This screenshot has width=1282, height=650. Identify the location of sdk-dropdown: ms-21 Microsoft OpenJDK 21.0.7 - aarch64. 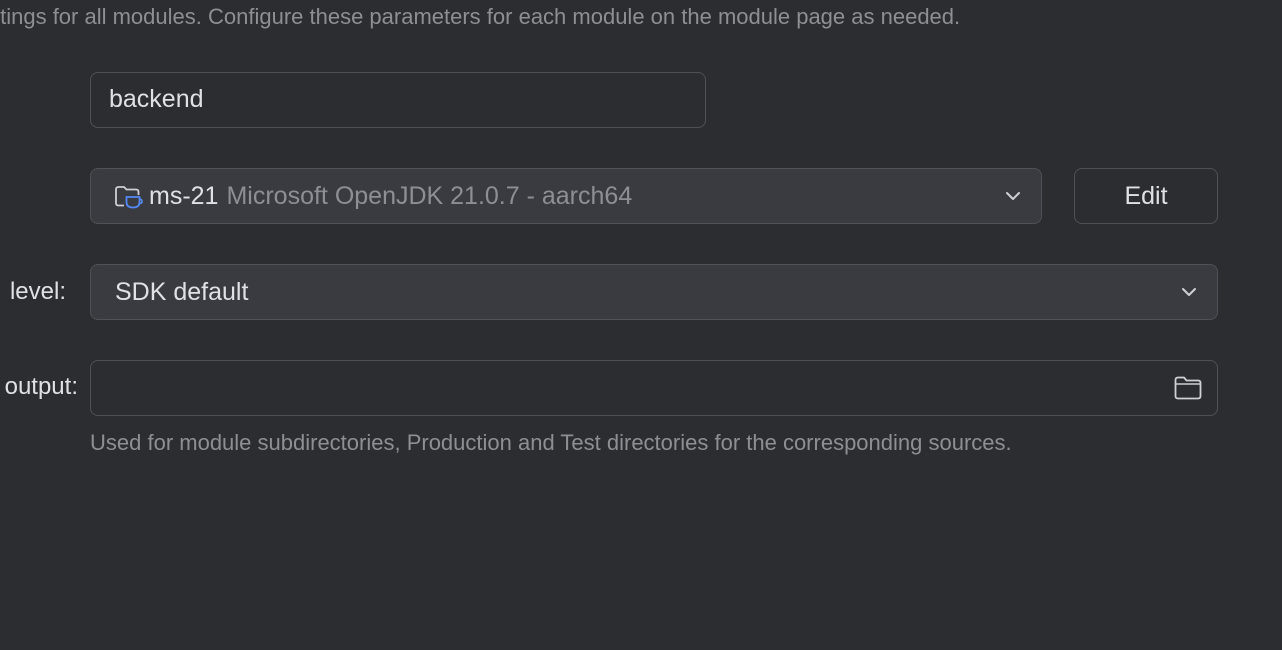
(566, 196).